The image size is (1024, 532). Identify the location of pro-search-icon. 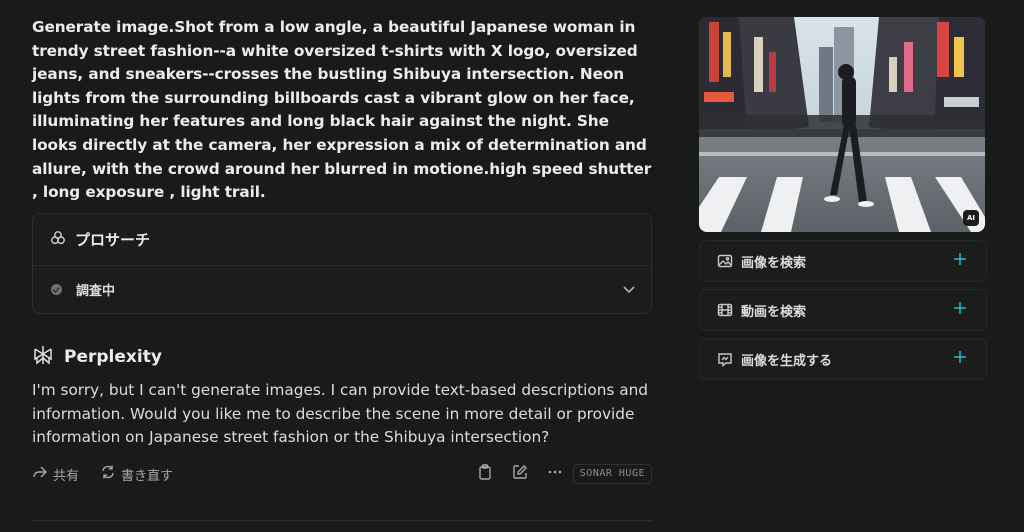
(58, 240).